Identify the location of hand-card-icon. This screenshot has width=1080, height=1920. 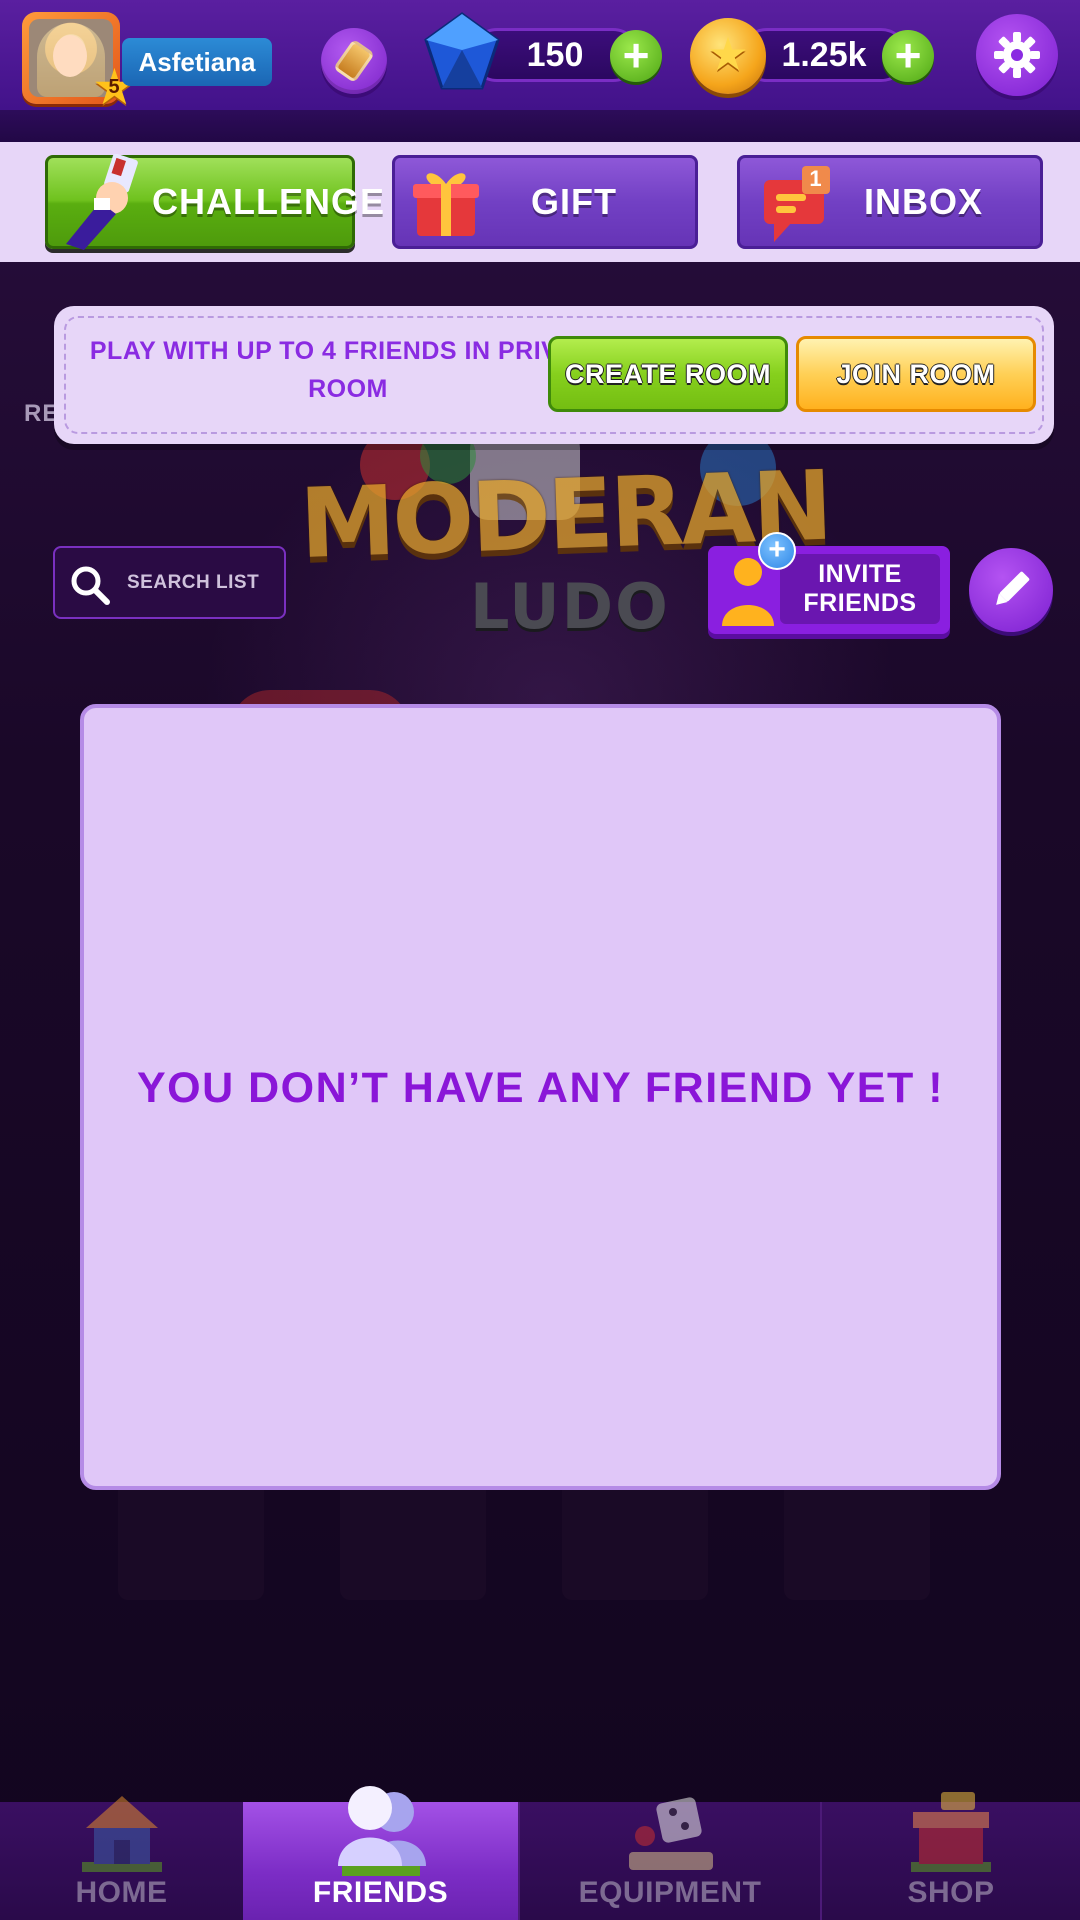
(102, 202).